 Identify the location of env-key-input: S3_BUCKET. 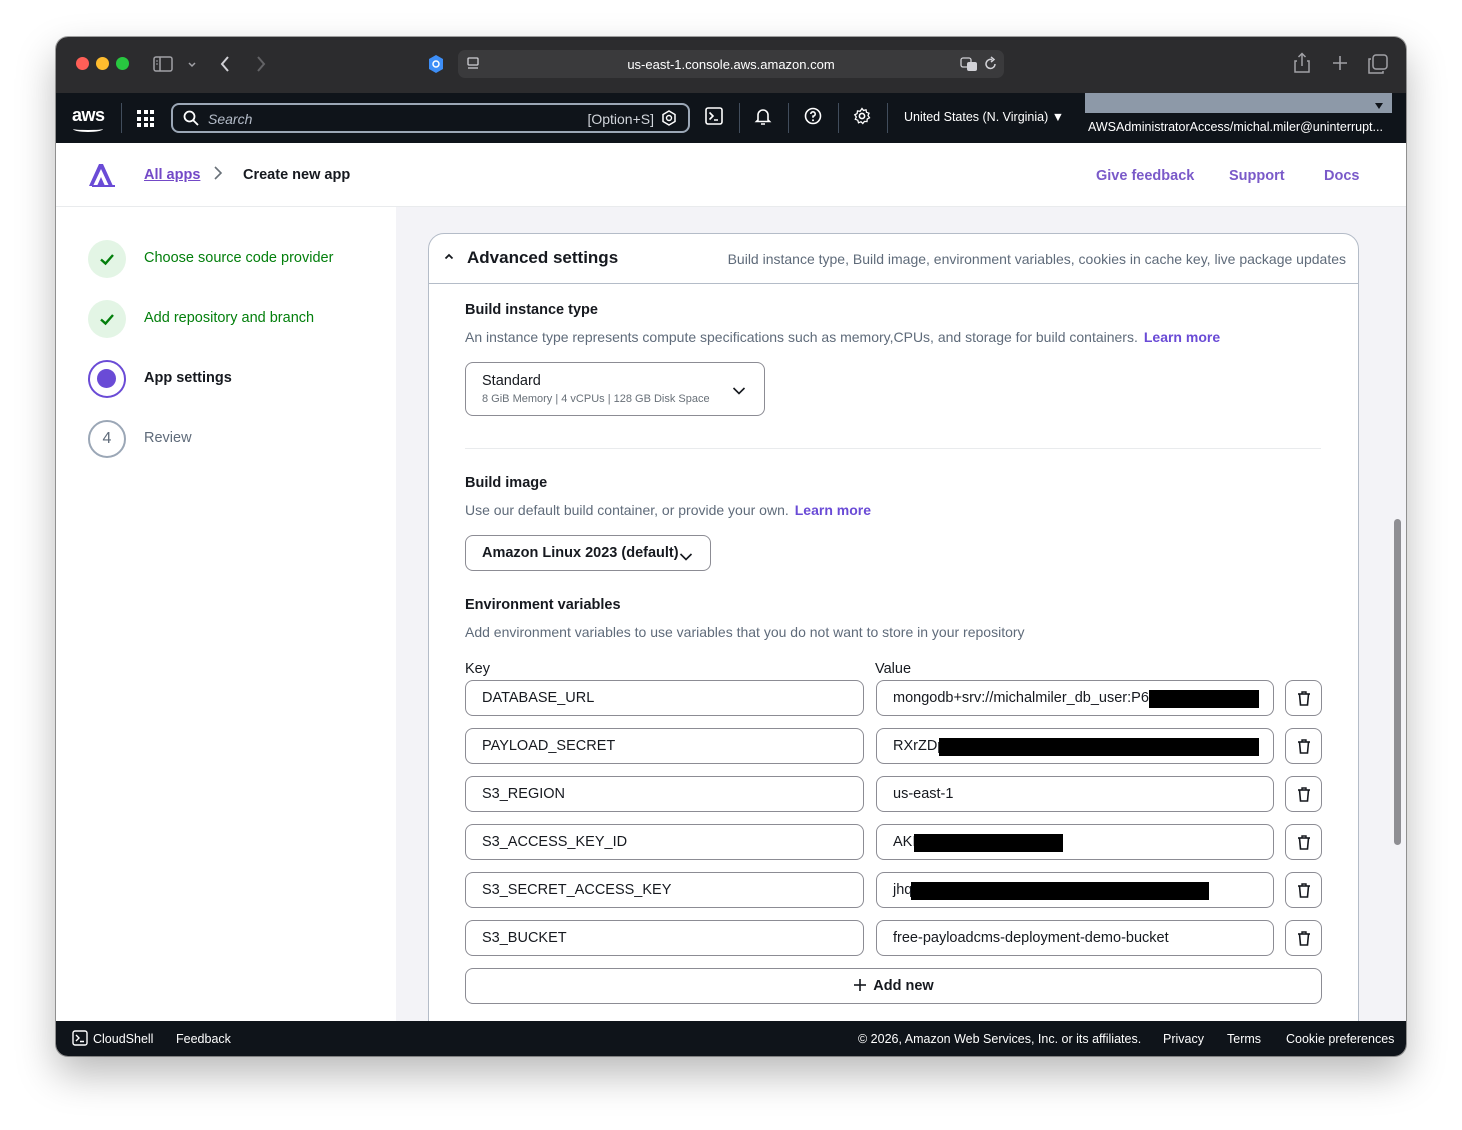
(664, 938).